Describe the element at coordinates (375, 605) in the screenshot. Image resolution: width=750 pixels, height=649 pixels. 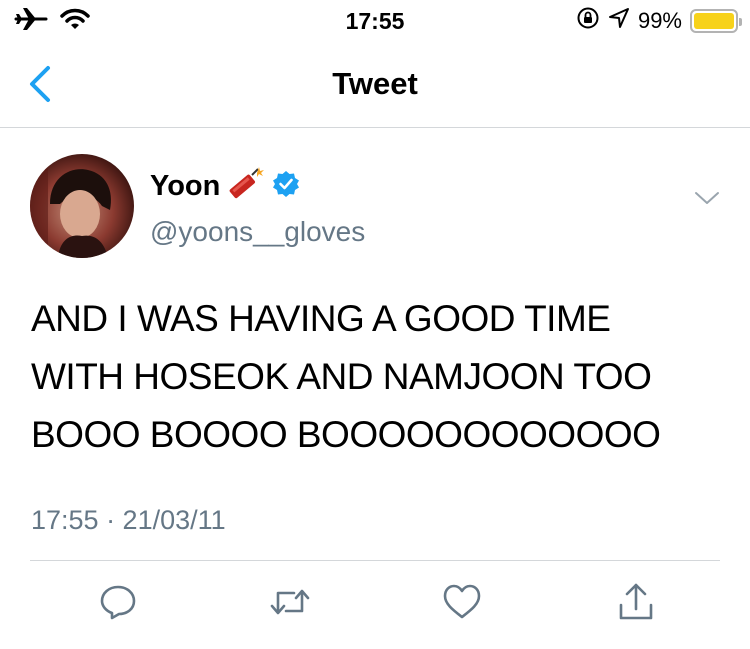
I see `tweet-action-bar` at that location.